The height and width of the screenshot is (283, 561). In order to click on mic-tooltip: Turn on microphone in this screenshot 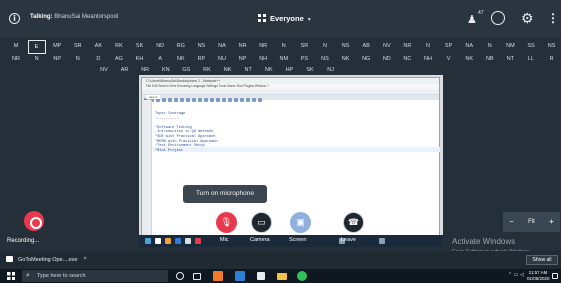, I will do `click(225, 194)`.